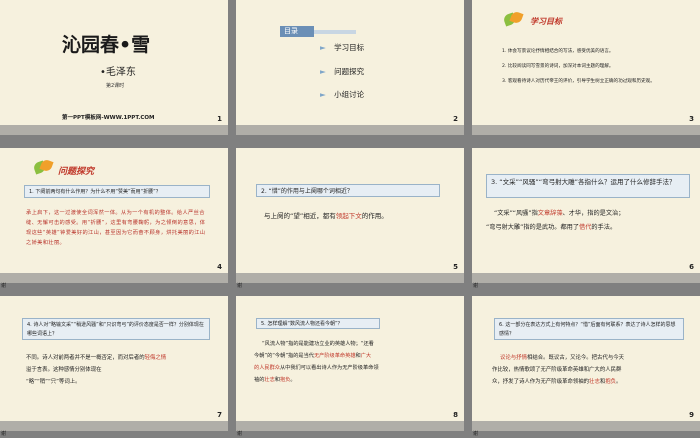 This screenshot has height=438, width=700. What do you see at coordinates (64, 370) in the screenshot?
I see `answer-line-2: 溢于言表。这种感情分别体现在` at bounding box center [64, 370].